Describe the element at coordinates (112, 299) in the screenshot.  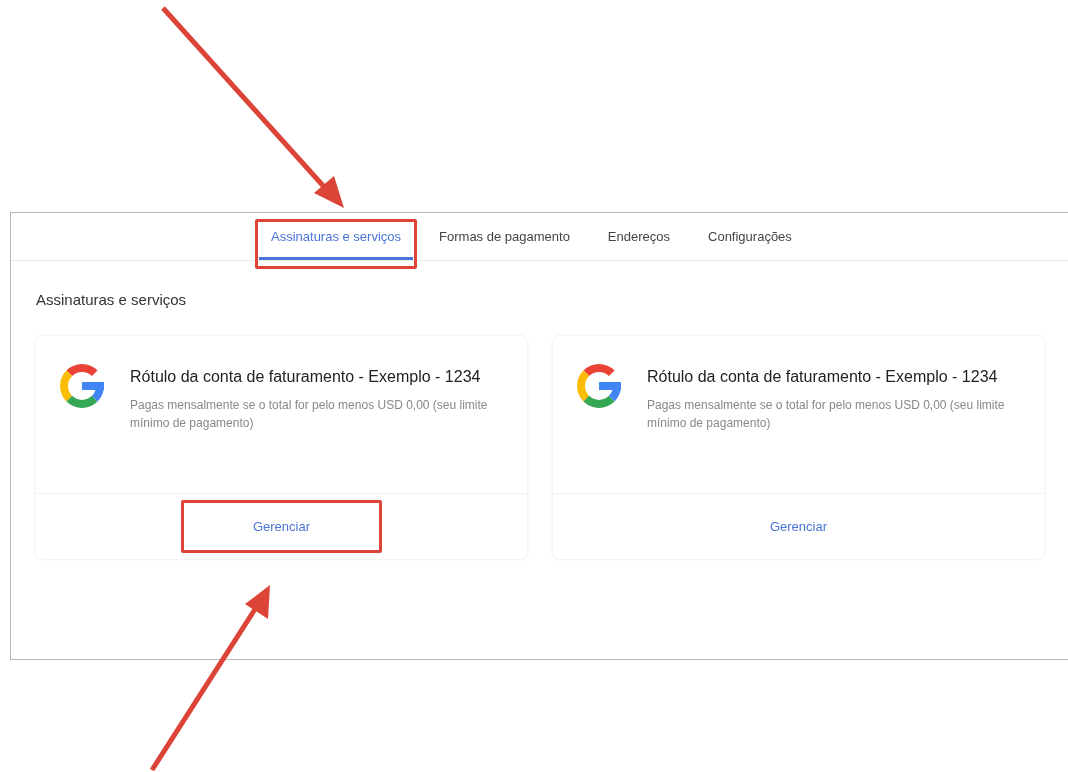
I see `section-title: Assinaturas e serviços` at that location.